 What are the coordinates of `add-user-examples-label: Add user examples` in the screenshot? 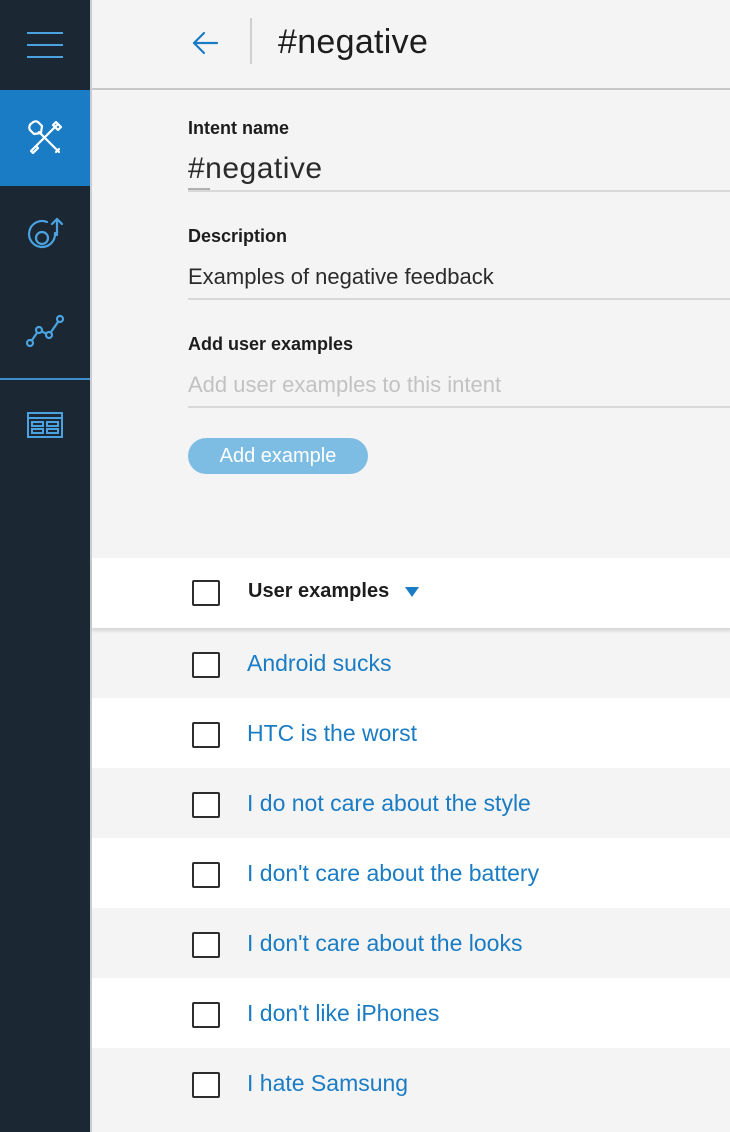 It's located at (271, 344).